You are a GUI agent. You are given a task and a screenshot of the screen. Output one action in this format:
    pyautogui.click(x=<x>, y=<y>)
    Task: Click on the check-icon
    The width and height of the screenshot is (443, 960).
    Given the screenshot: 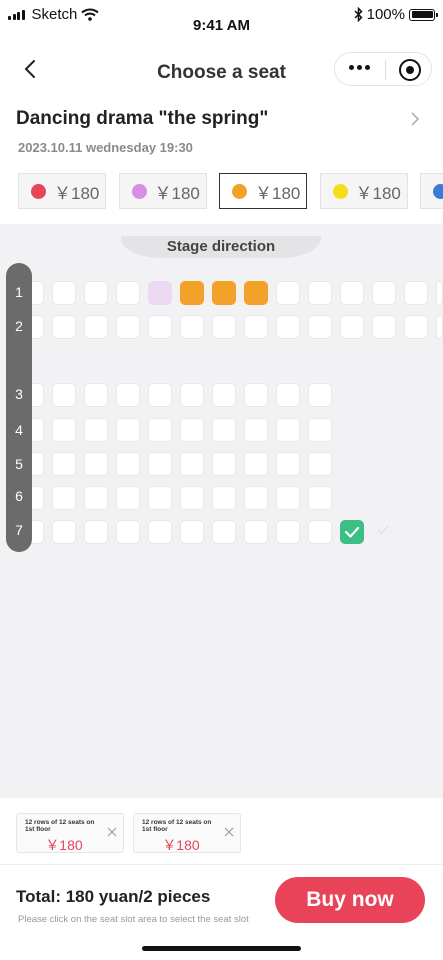 What is the action you would take?
    pyautogui.click(x=352, y=532)
    